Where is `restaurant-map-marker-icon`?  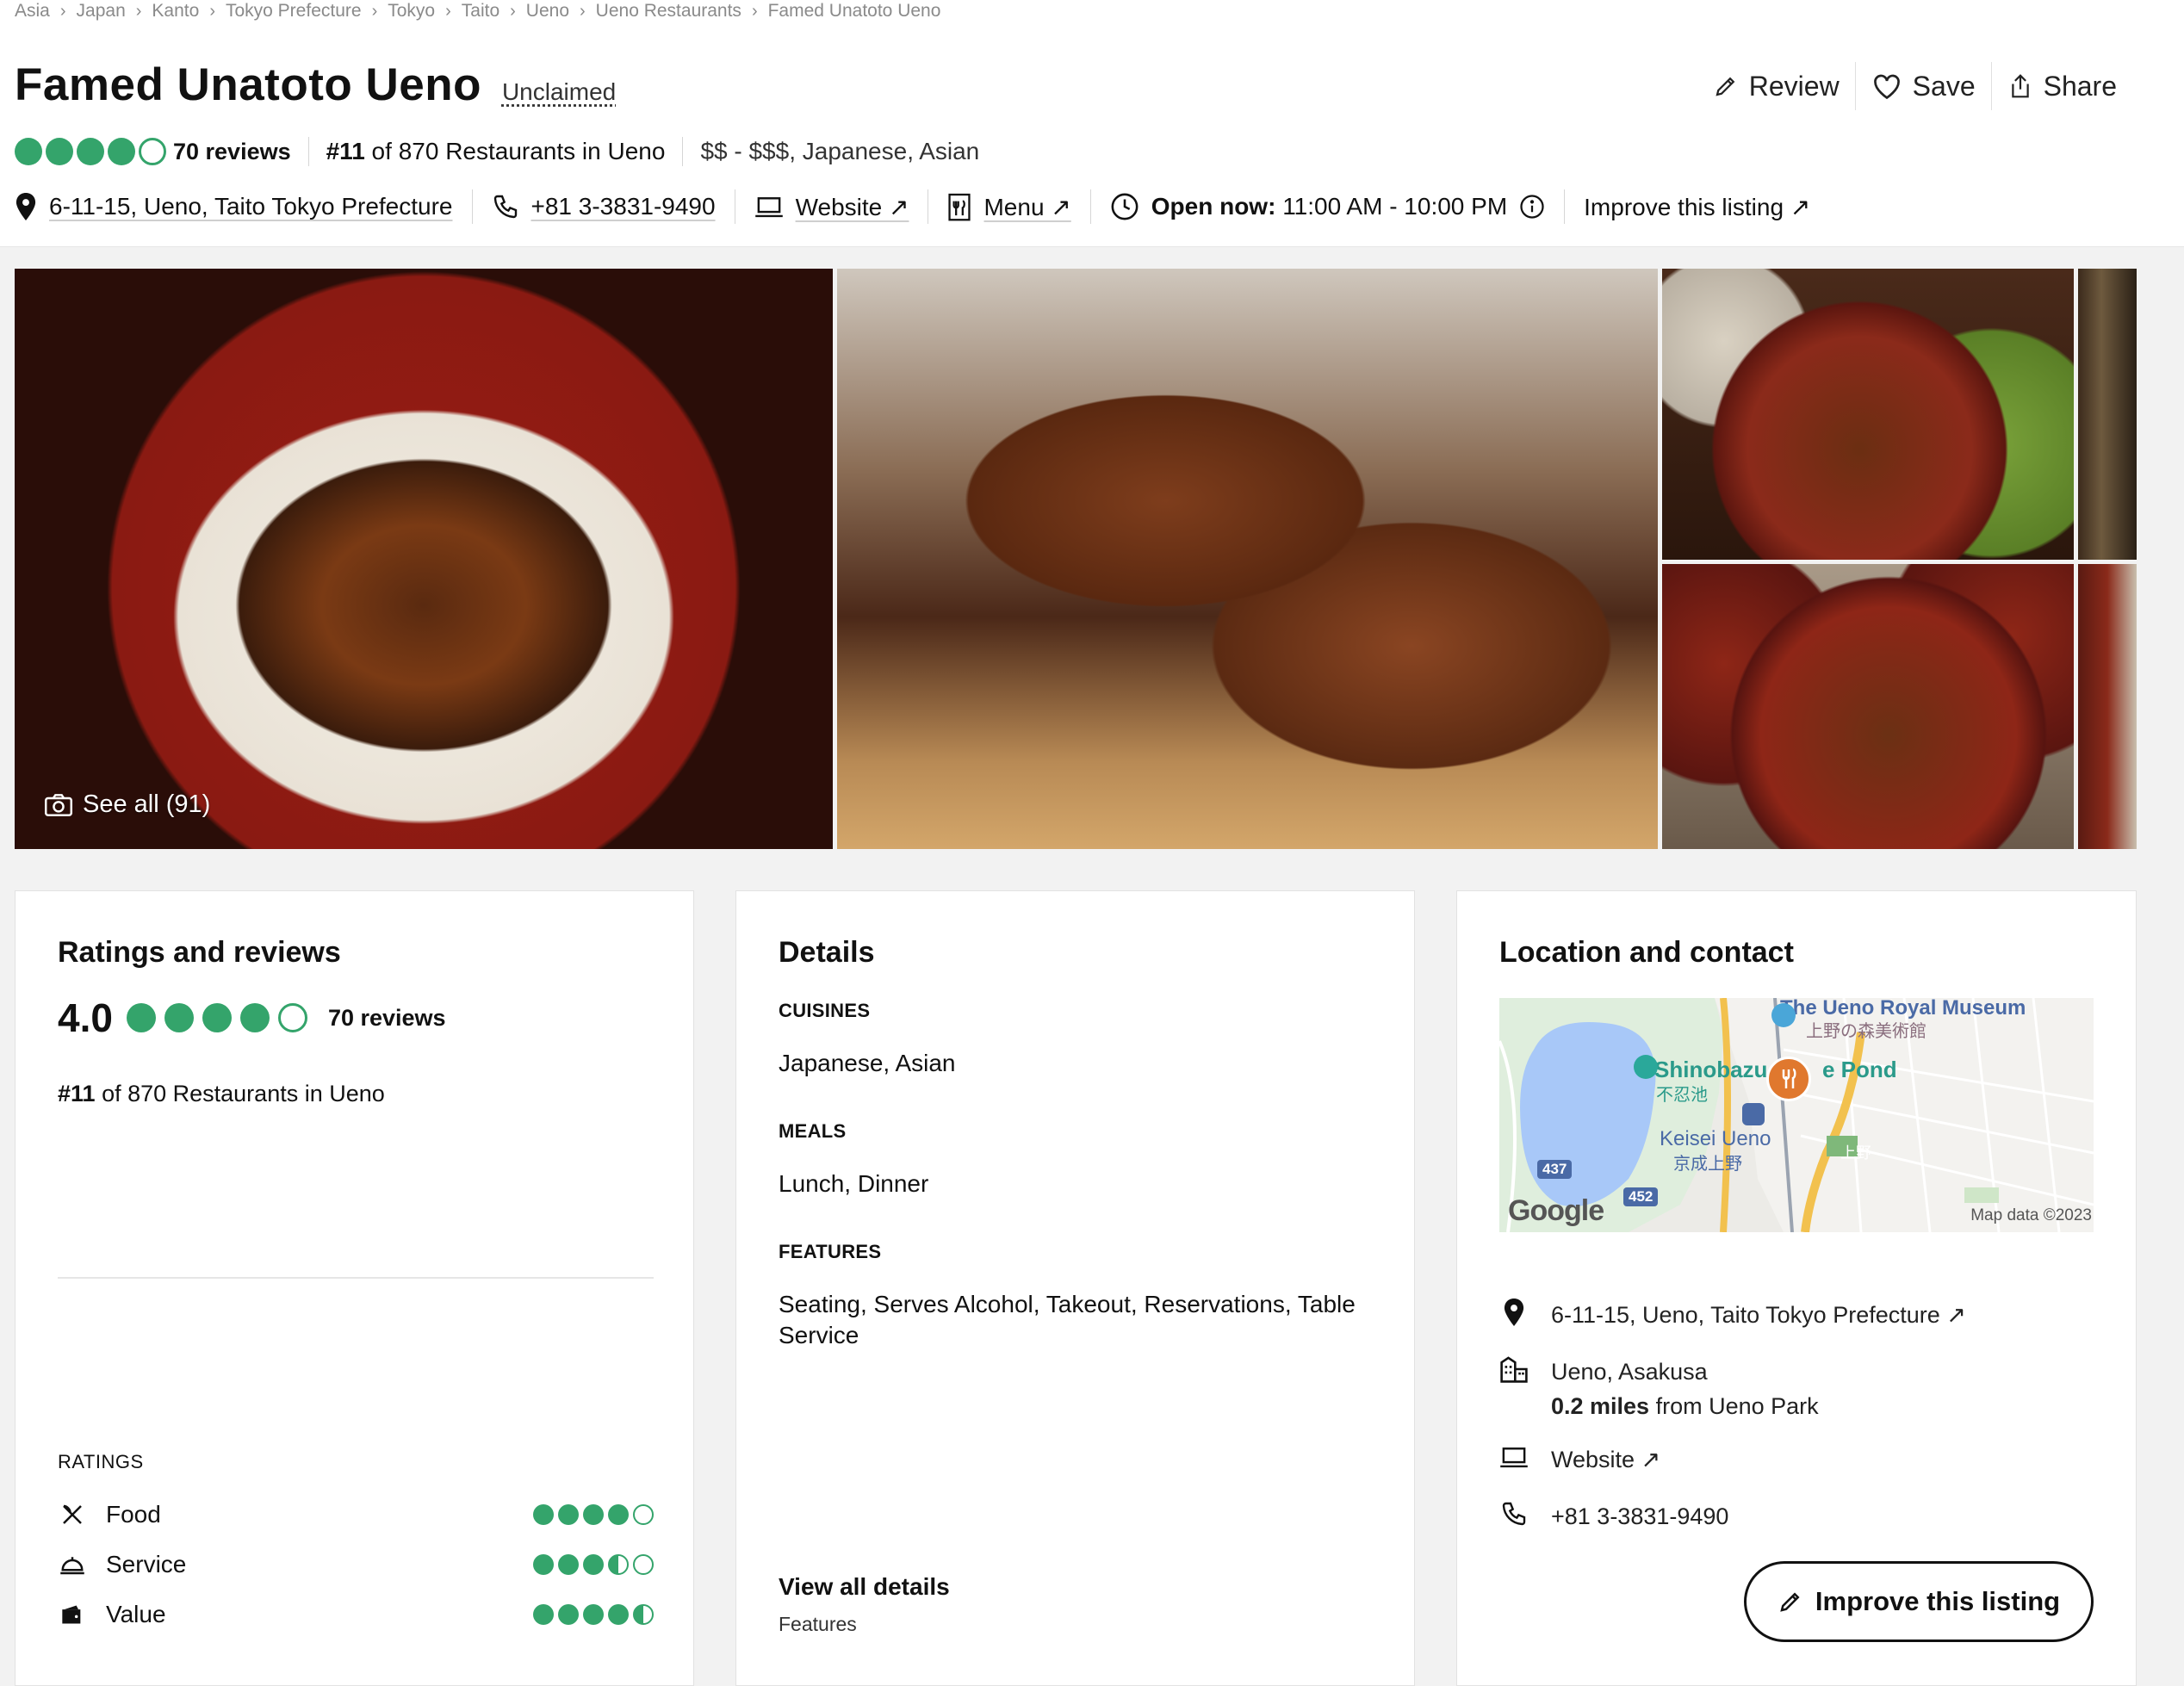 restaurant-map-marker-icon is located at coordinates (1789, 1079).